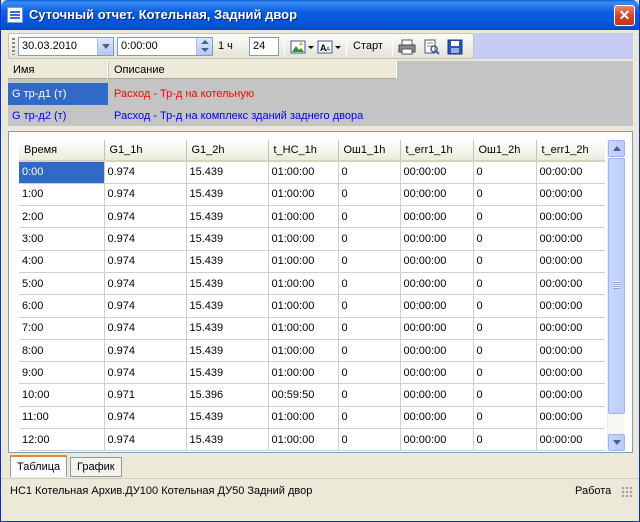 This screenshot has height=522, width=640. Describe the element at coordinates (105, 46) in the screenshot. I see `chevron-down-icon` at that location.